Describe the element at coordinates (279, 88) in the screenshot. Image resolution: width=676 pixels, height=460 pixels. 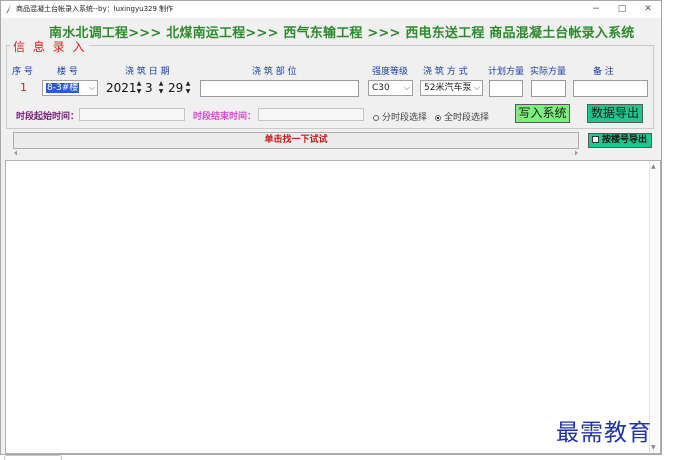
I see `pour-part-input` at that location.